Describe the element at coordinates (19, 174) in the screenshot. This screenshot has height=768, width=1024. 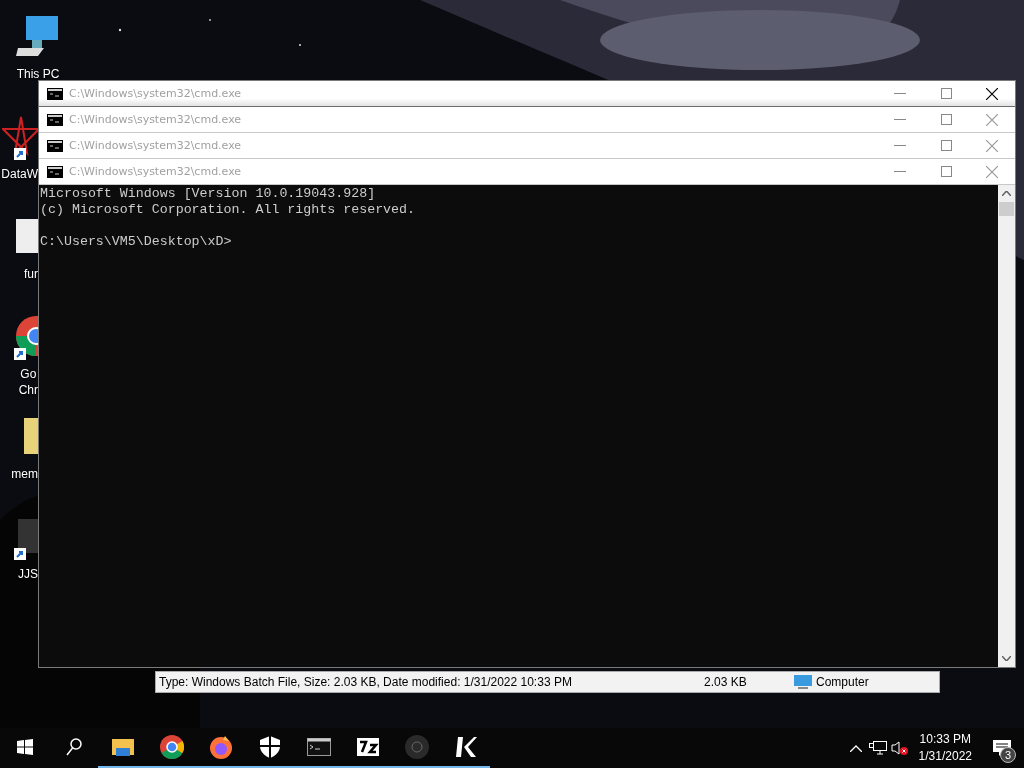
I see `desktop-icon-label: DataW` at that location.